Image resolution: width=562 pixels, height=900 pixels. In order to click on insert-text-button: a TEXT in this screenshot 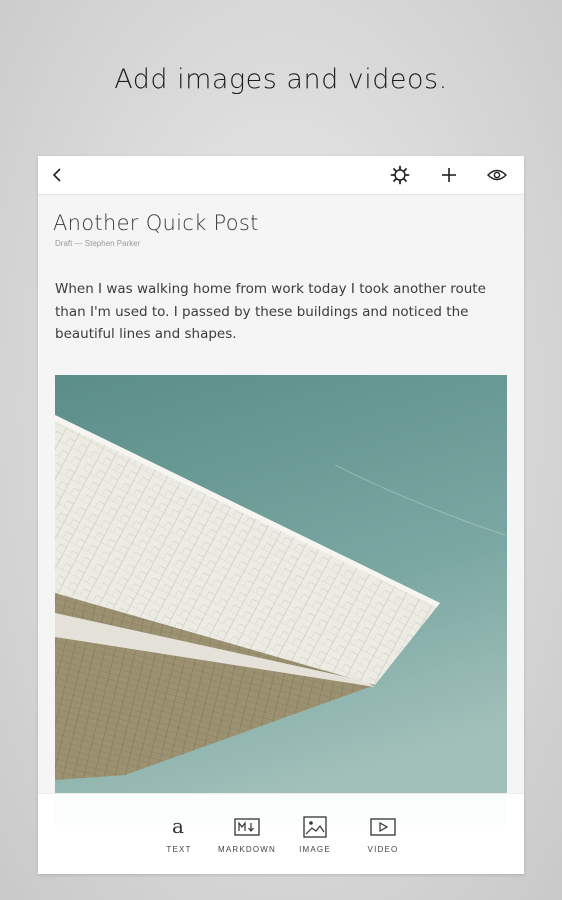, I will do `click(179, 834)`.